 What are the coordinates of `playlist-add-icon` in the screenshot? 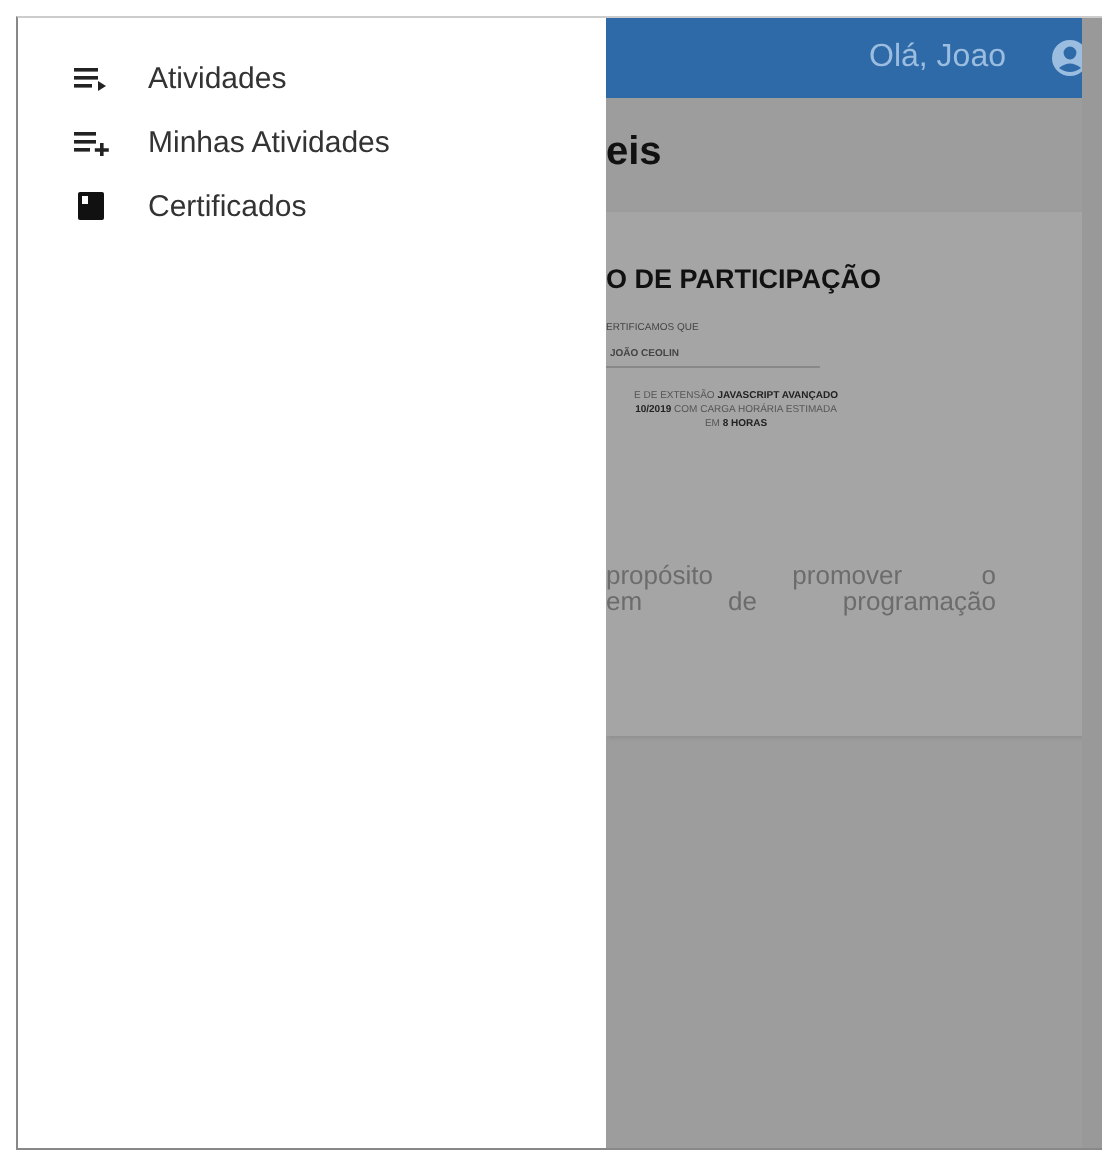 It's located at (92, 142).